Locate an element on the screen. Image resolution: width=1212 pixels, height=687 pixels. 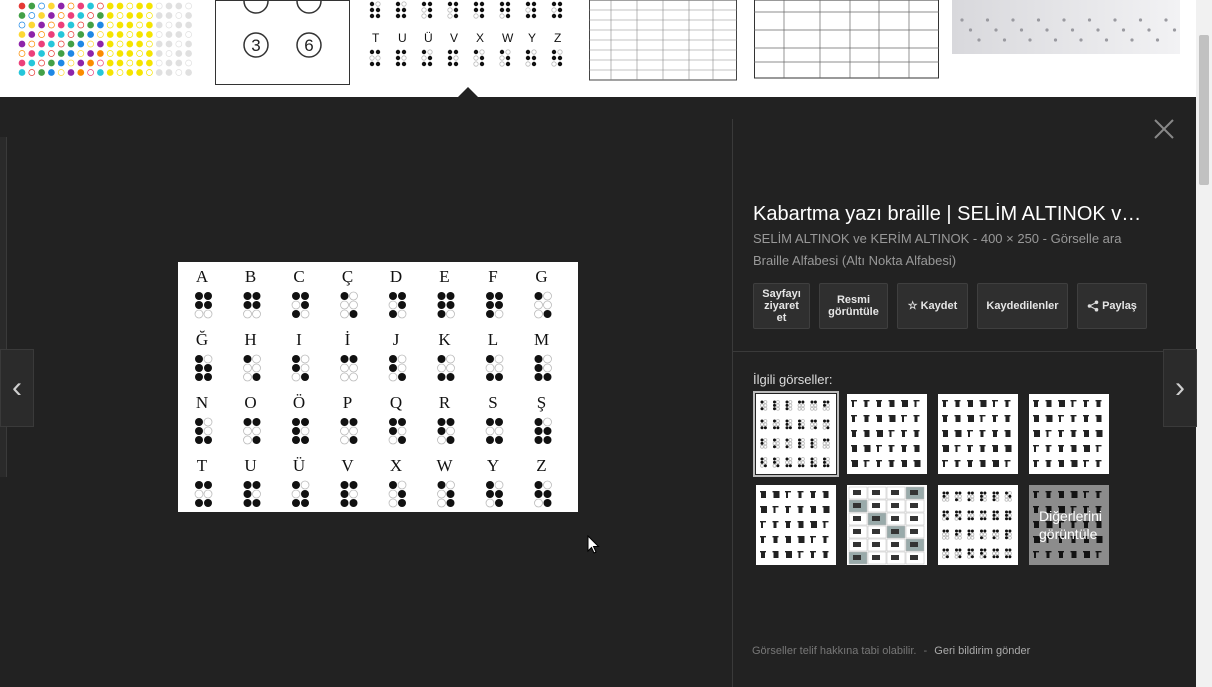
more-images-overlay: Diğerlerini görüntüle is located at coordinates (1069, 525).